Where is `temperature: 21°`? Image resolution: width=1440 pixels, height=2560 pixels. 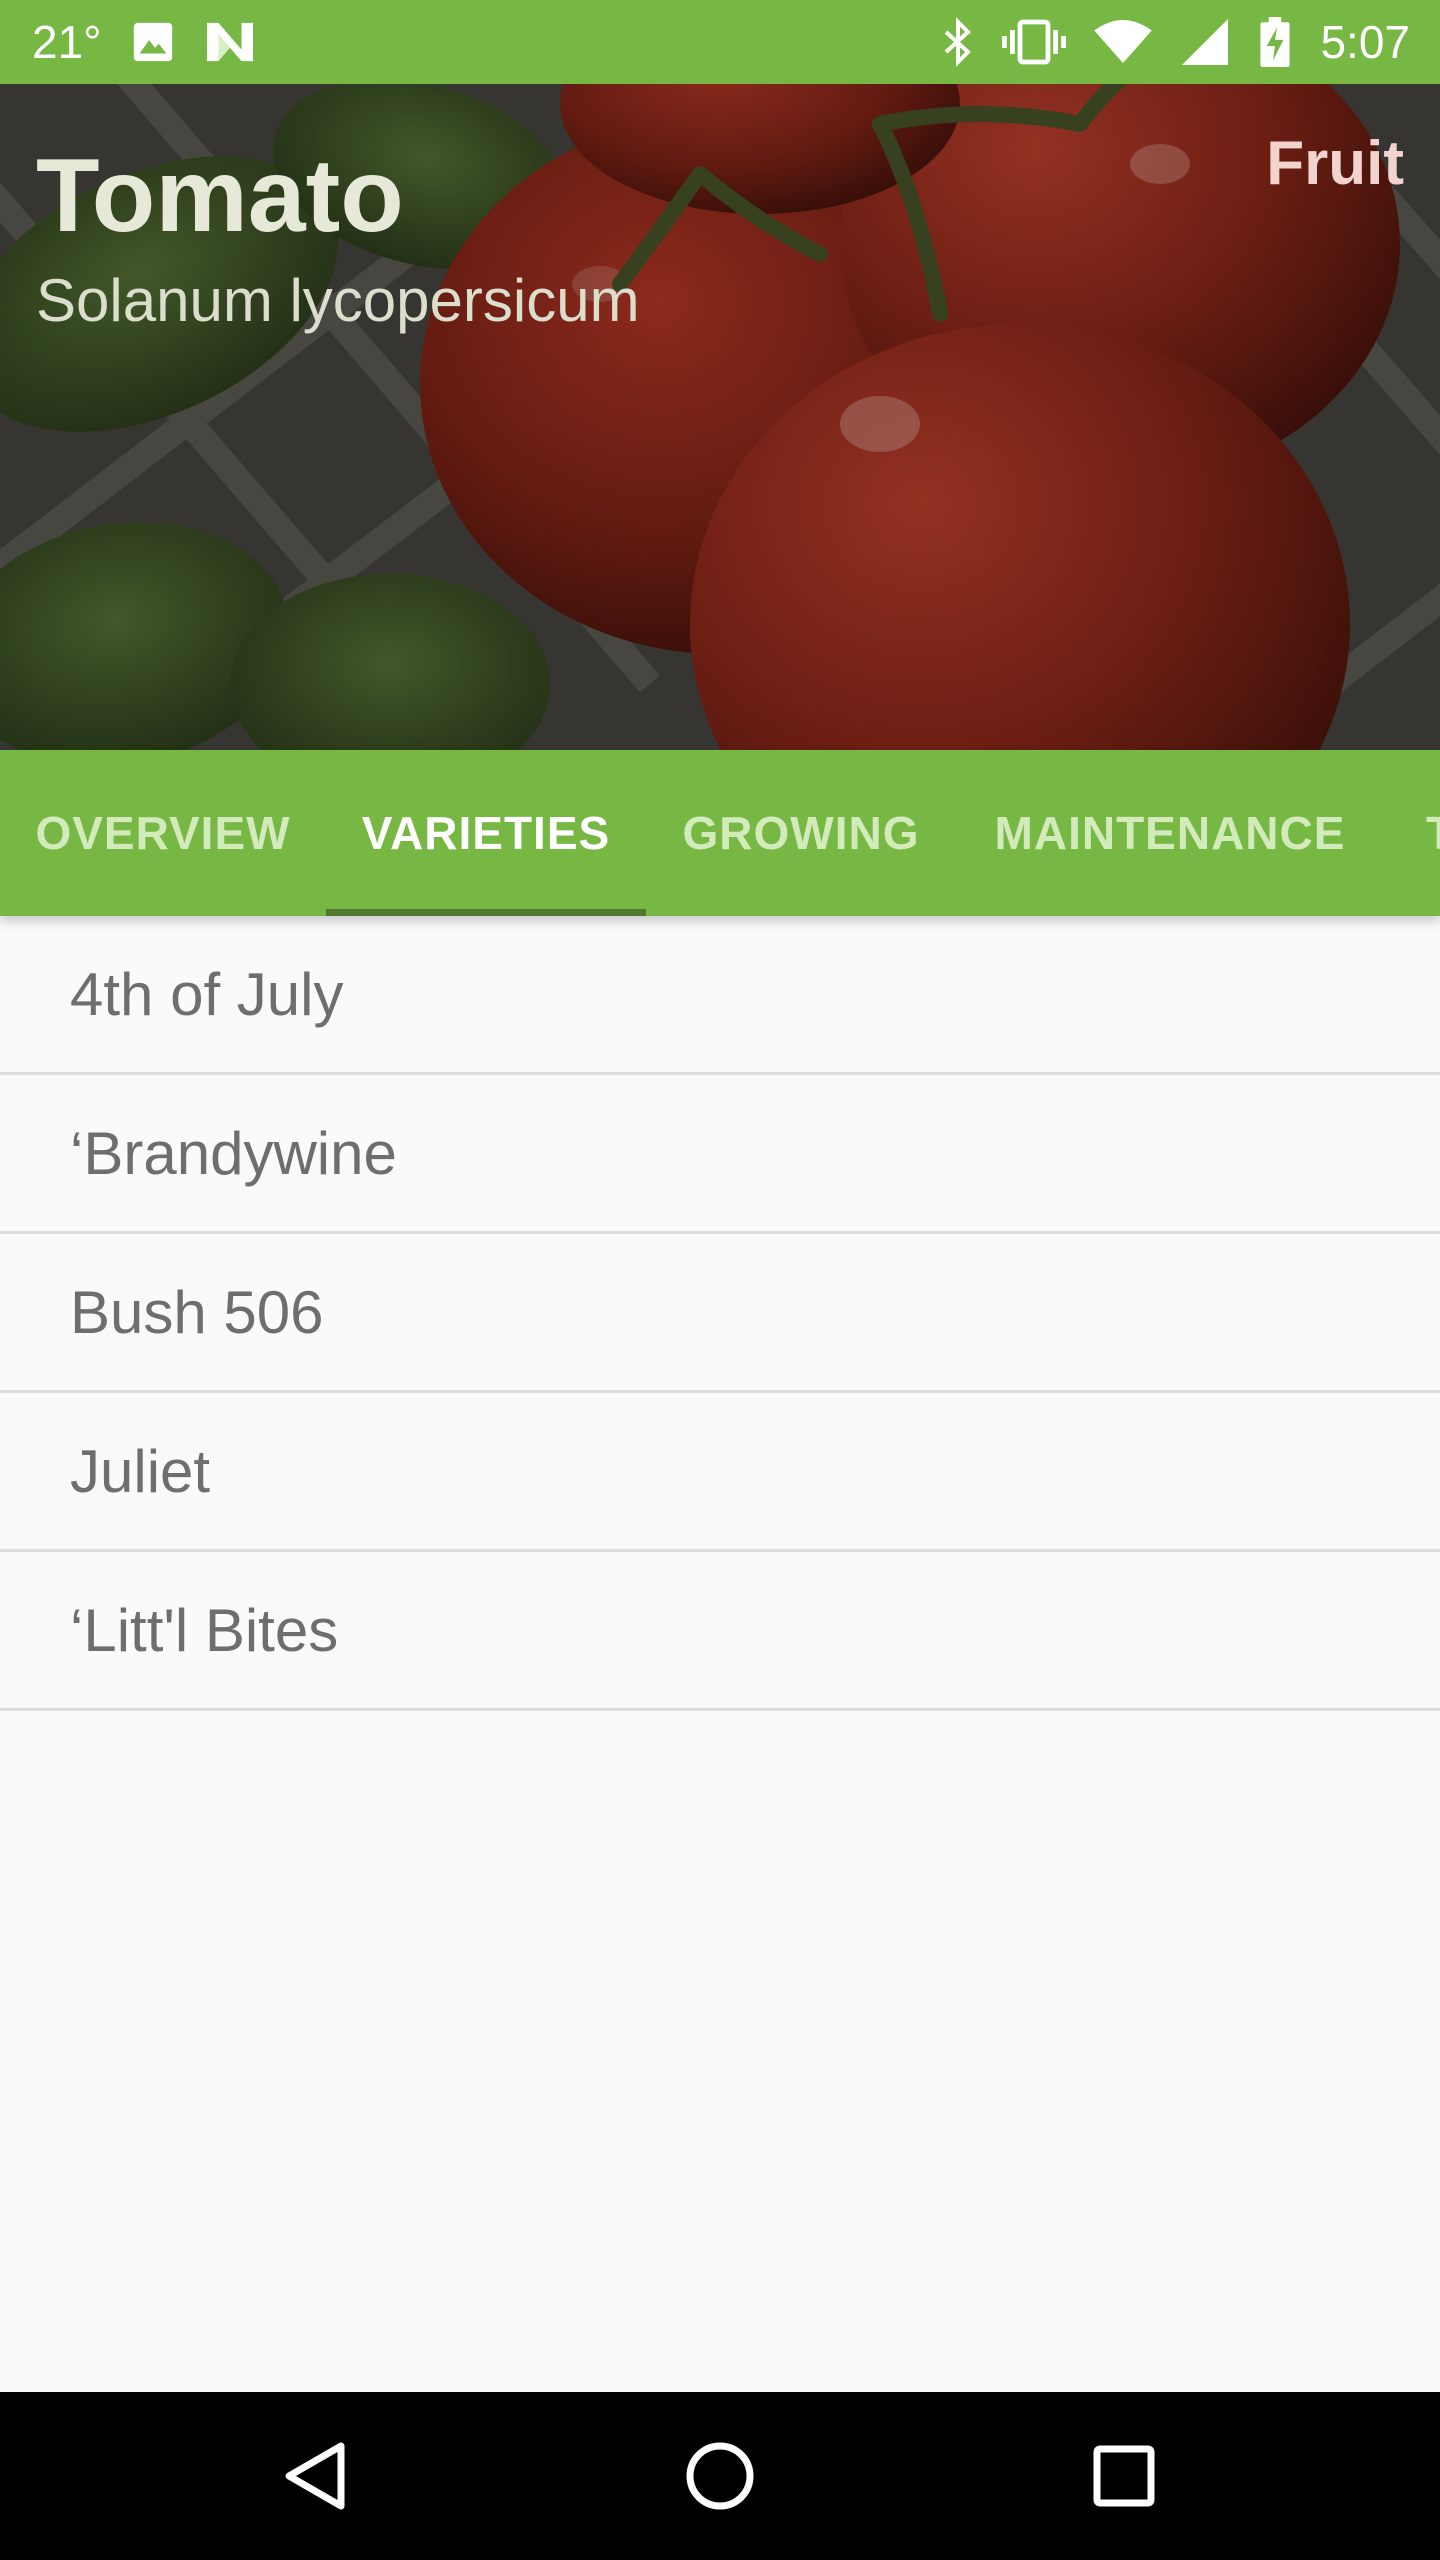 temperature: 21° is located at coordinates (67, 42).